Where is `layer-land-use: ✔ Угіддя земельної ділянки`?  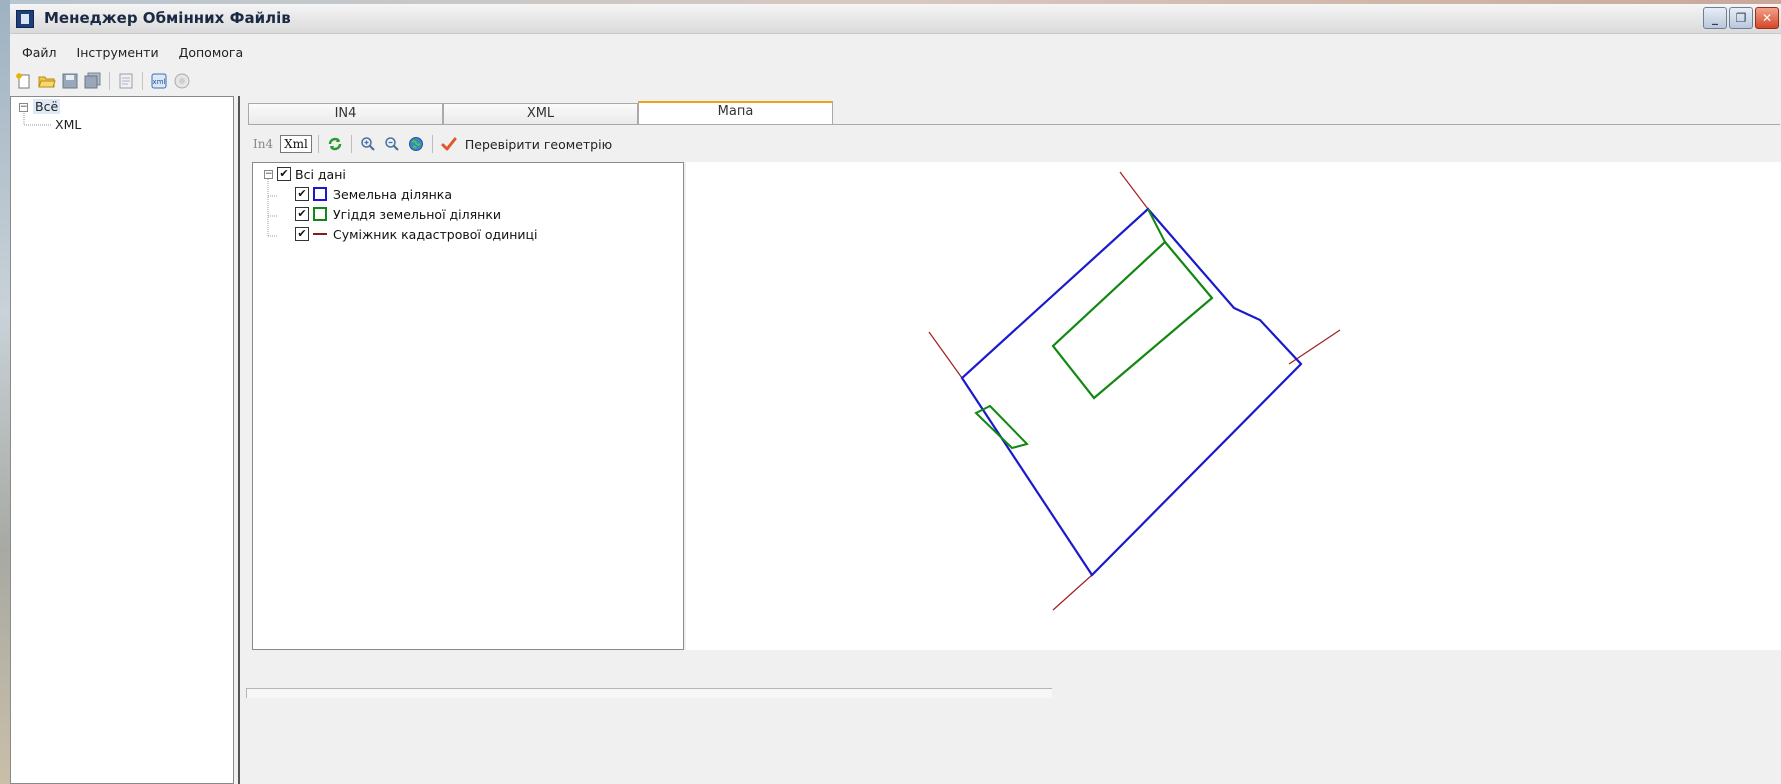
layer-land-use: ✔ Угіддя земельної ділянки is located at coordinates (398, 214).